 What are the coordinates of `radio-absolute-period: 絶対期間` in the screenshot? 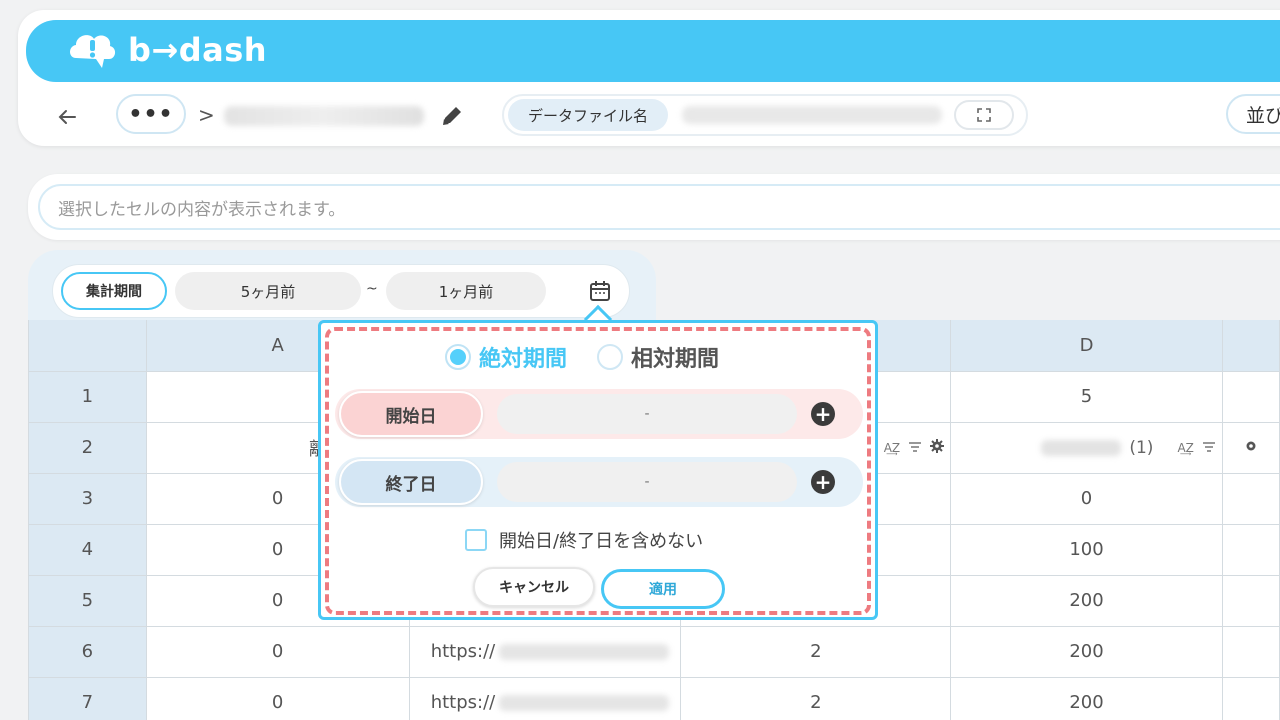 It's located at (506, 357).